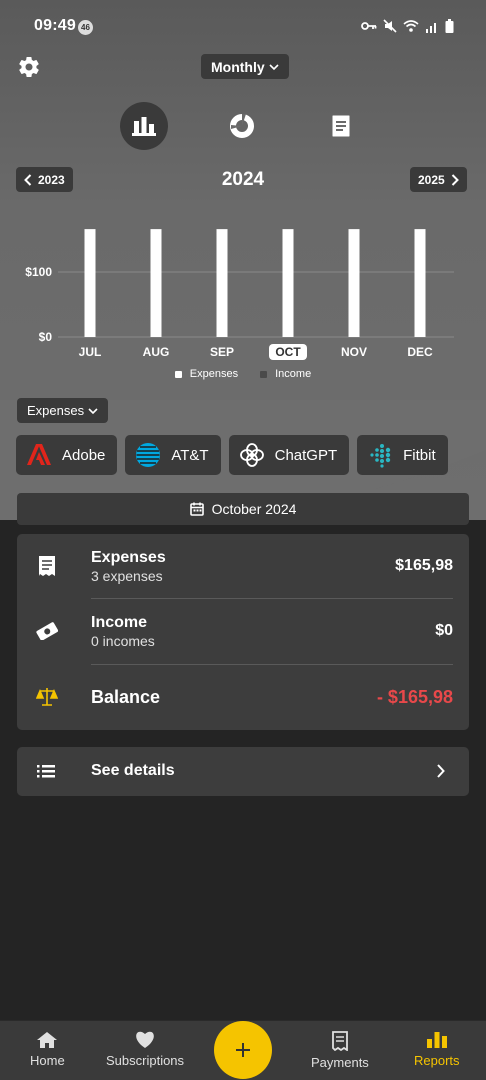 This screenshot has width=486, height=1080. I want to click on see-details-button: See details, so click(243, 771).